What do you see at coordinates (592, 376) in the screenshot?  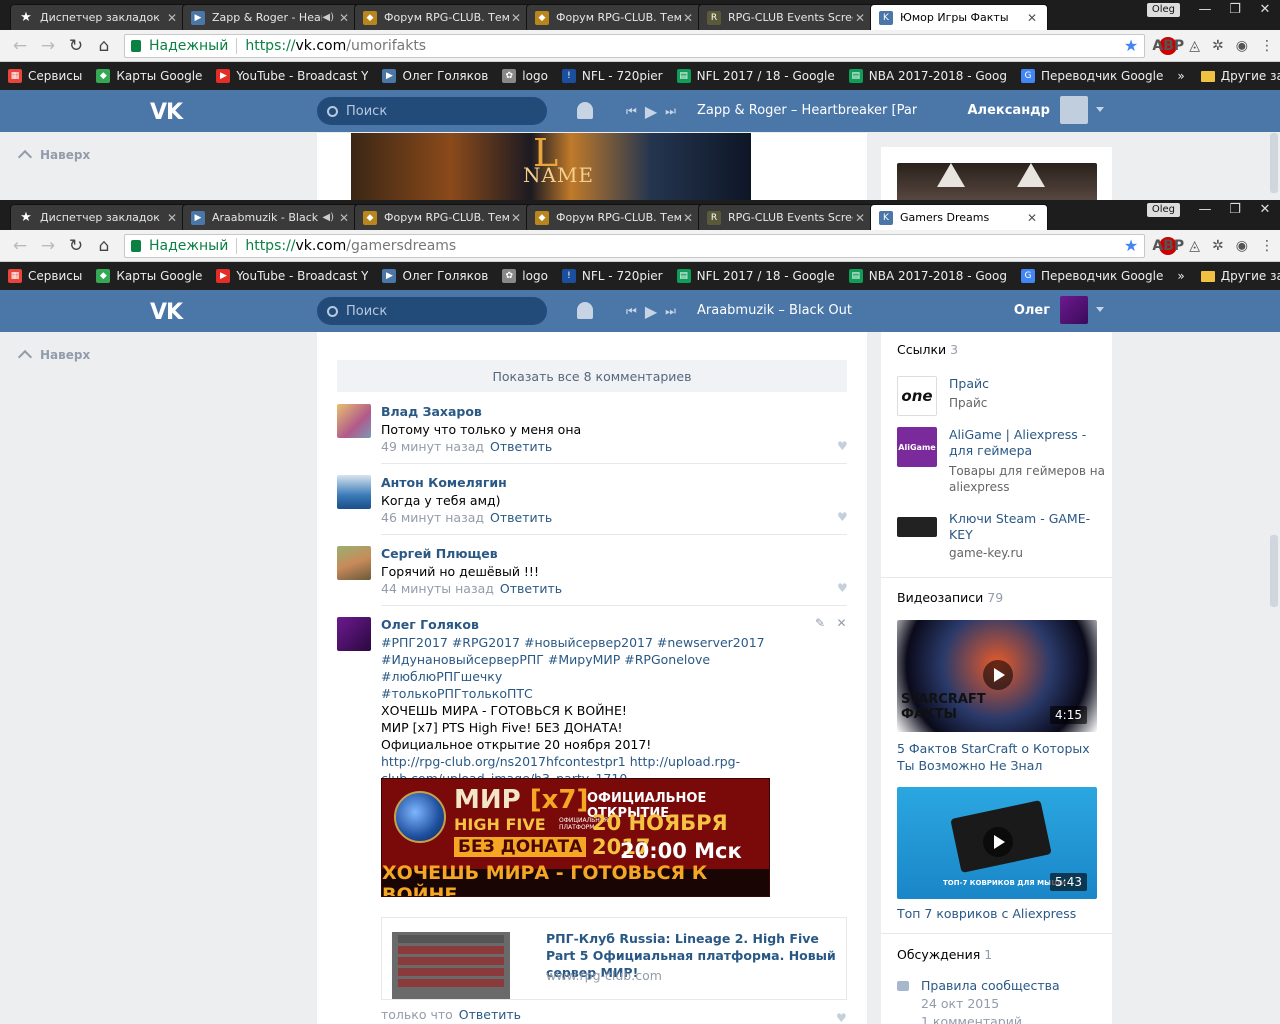 I see `show-all-comments-button: Показать все 8 комментариев` at bounding box center [592, 376].